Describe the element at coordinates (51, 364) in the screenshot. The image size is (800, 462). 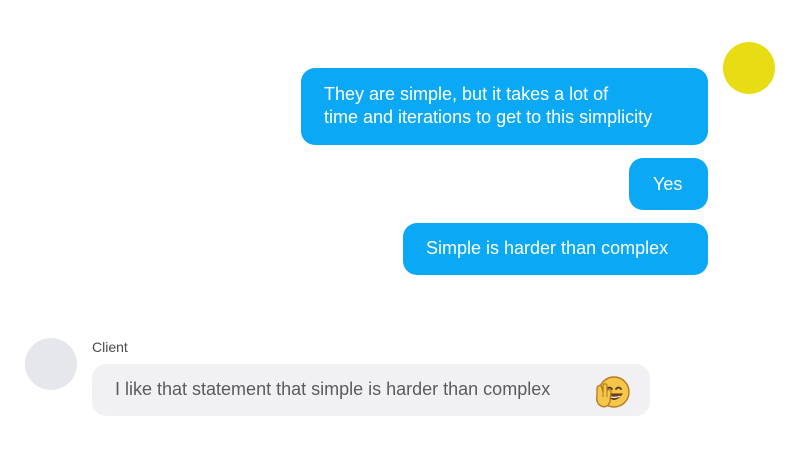
I see `client-avatar` at that location.